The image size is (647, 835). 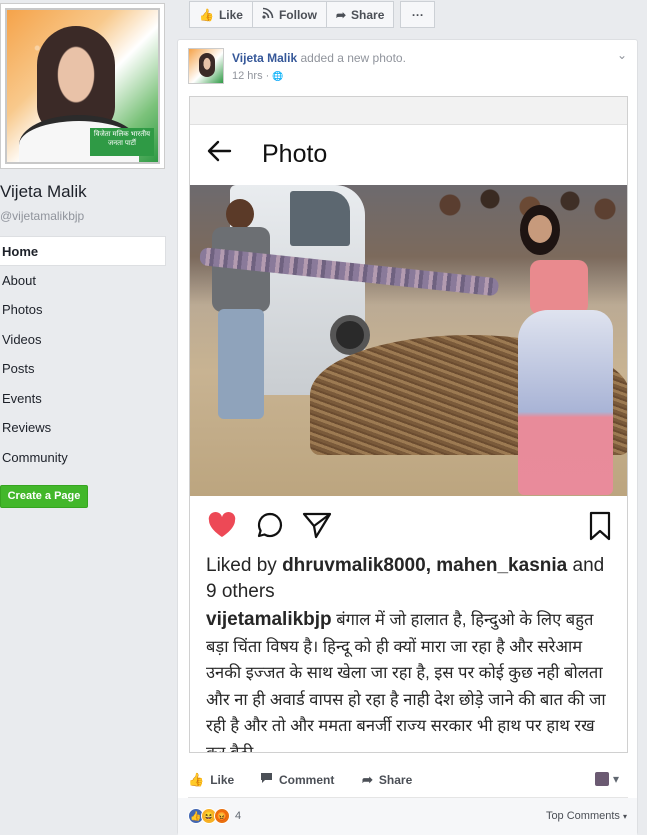 I want to click on globe-icon: 🌐, so click(x=278, y=76).